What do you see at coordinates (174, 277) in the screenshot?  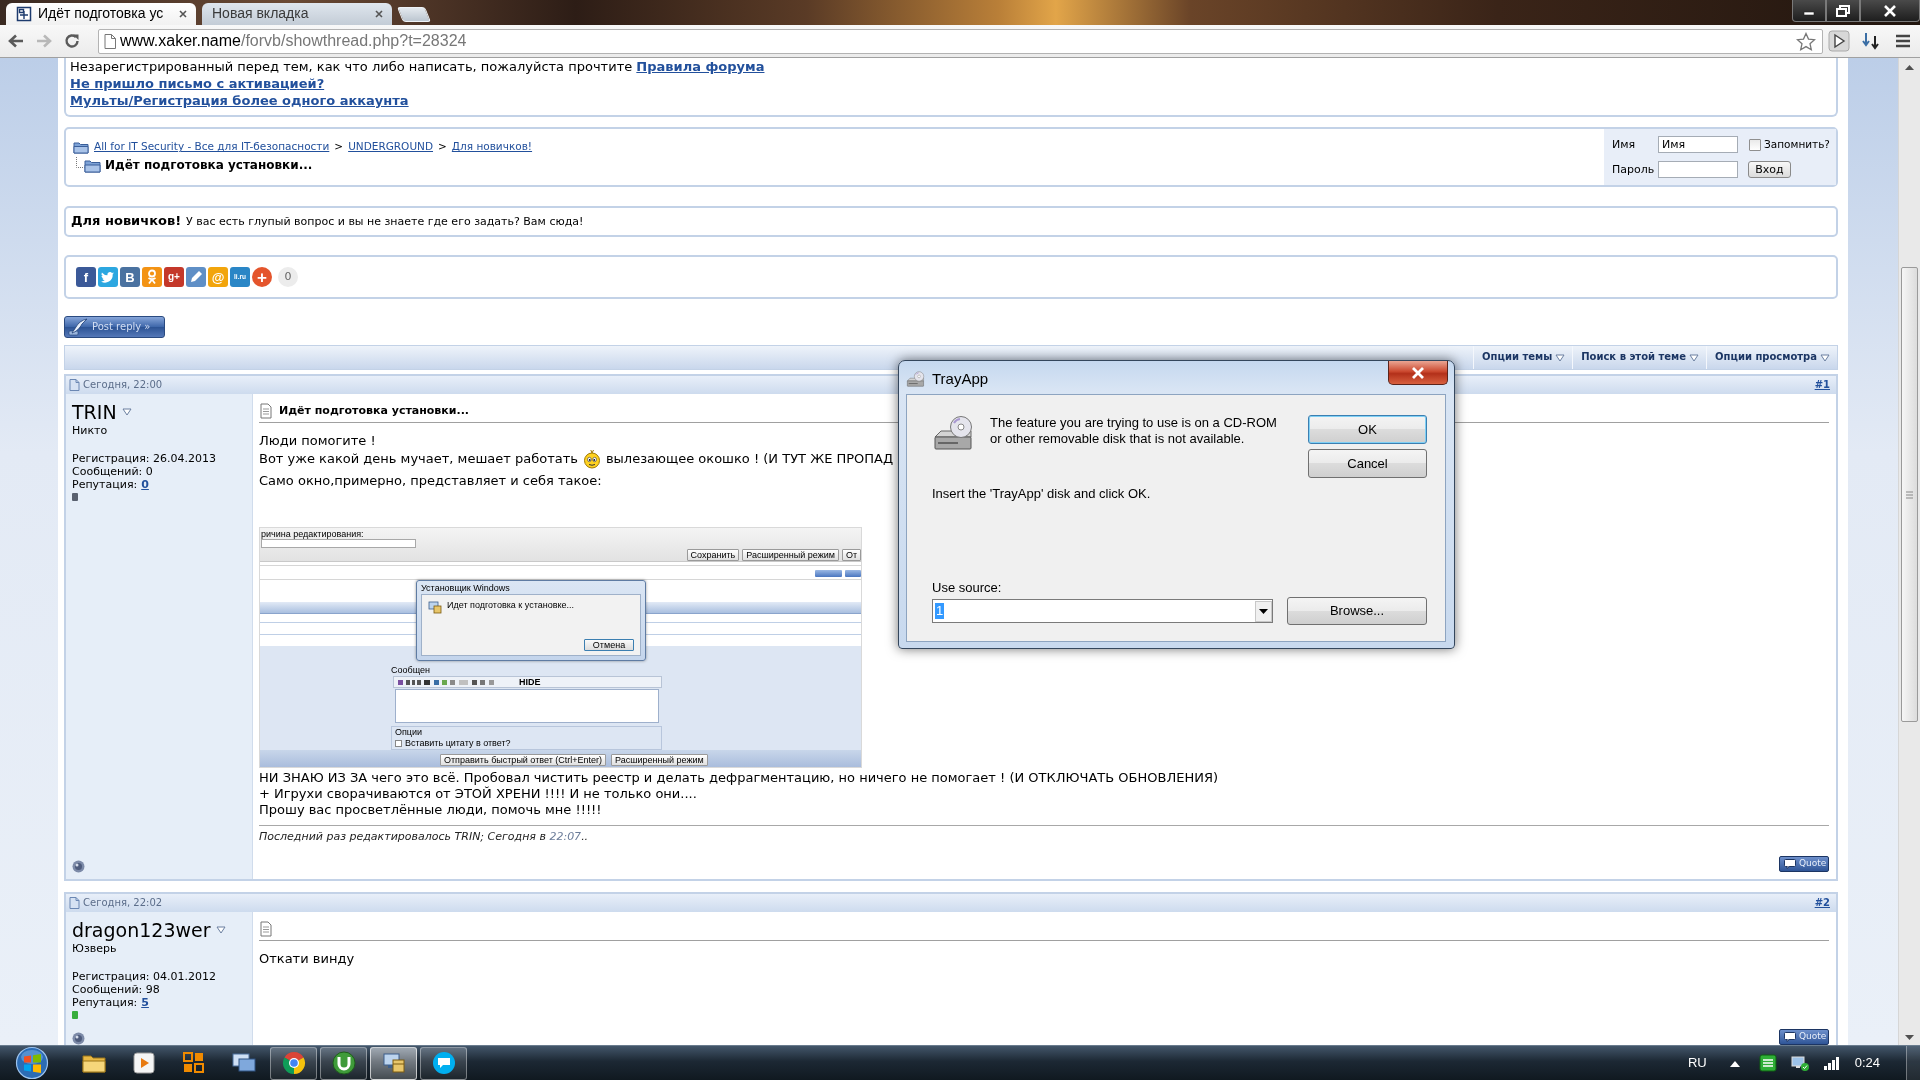 I see `share-button: g+` at bounding box center [174, 277].